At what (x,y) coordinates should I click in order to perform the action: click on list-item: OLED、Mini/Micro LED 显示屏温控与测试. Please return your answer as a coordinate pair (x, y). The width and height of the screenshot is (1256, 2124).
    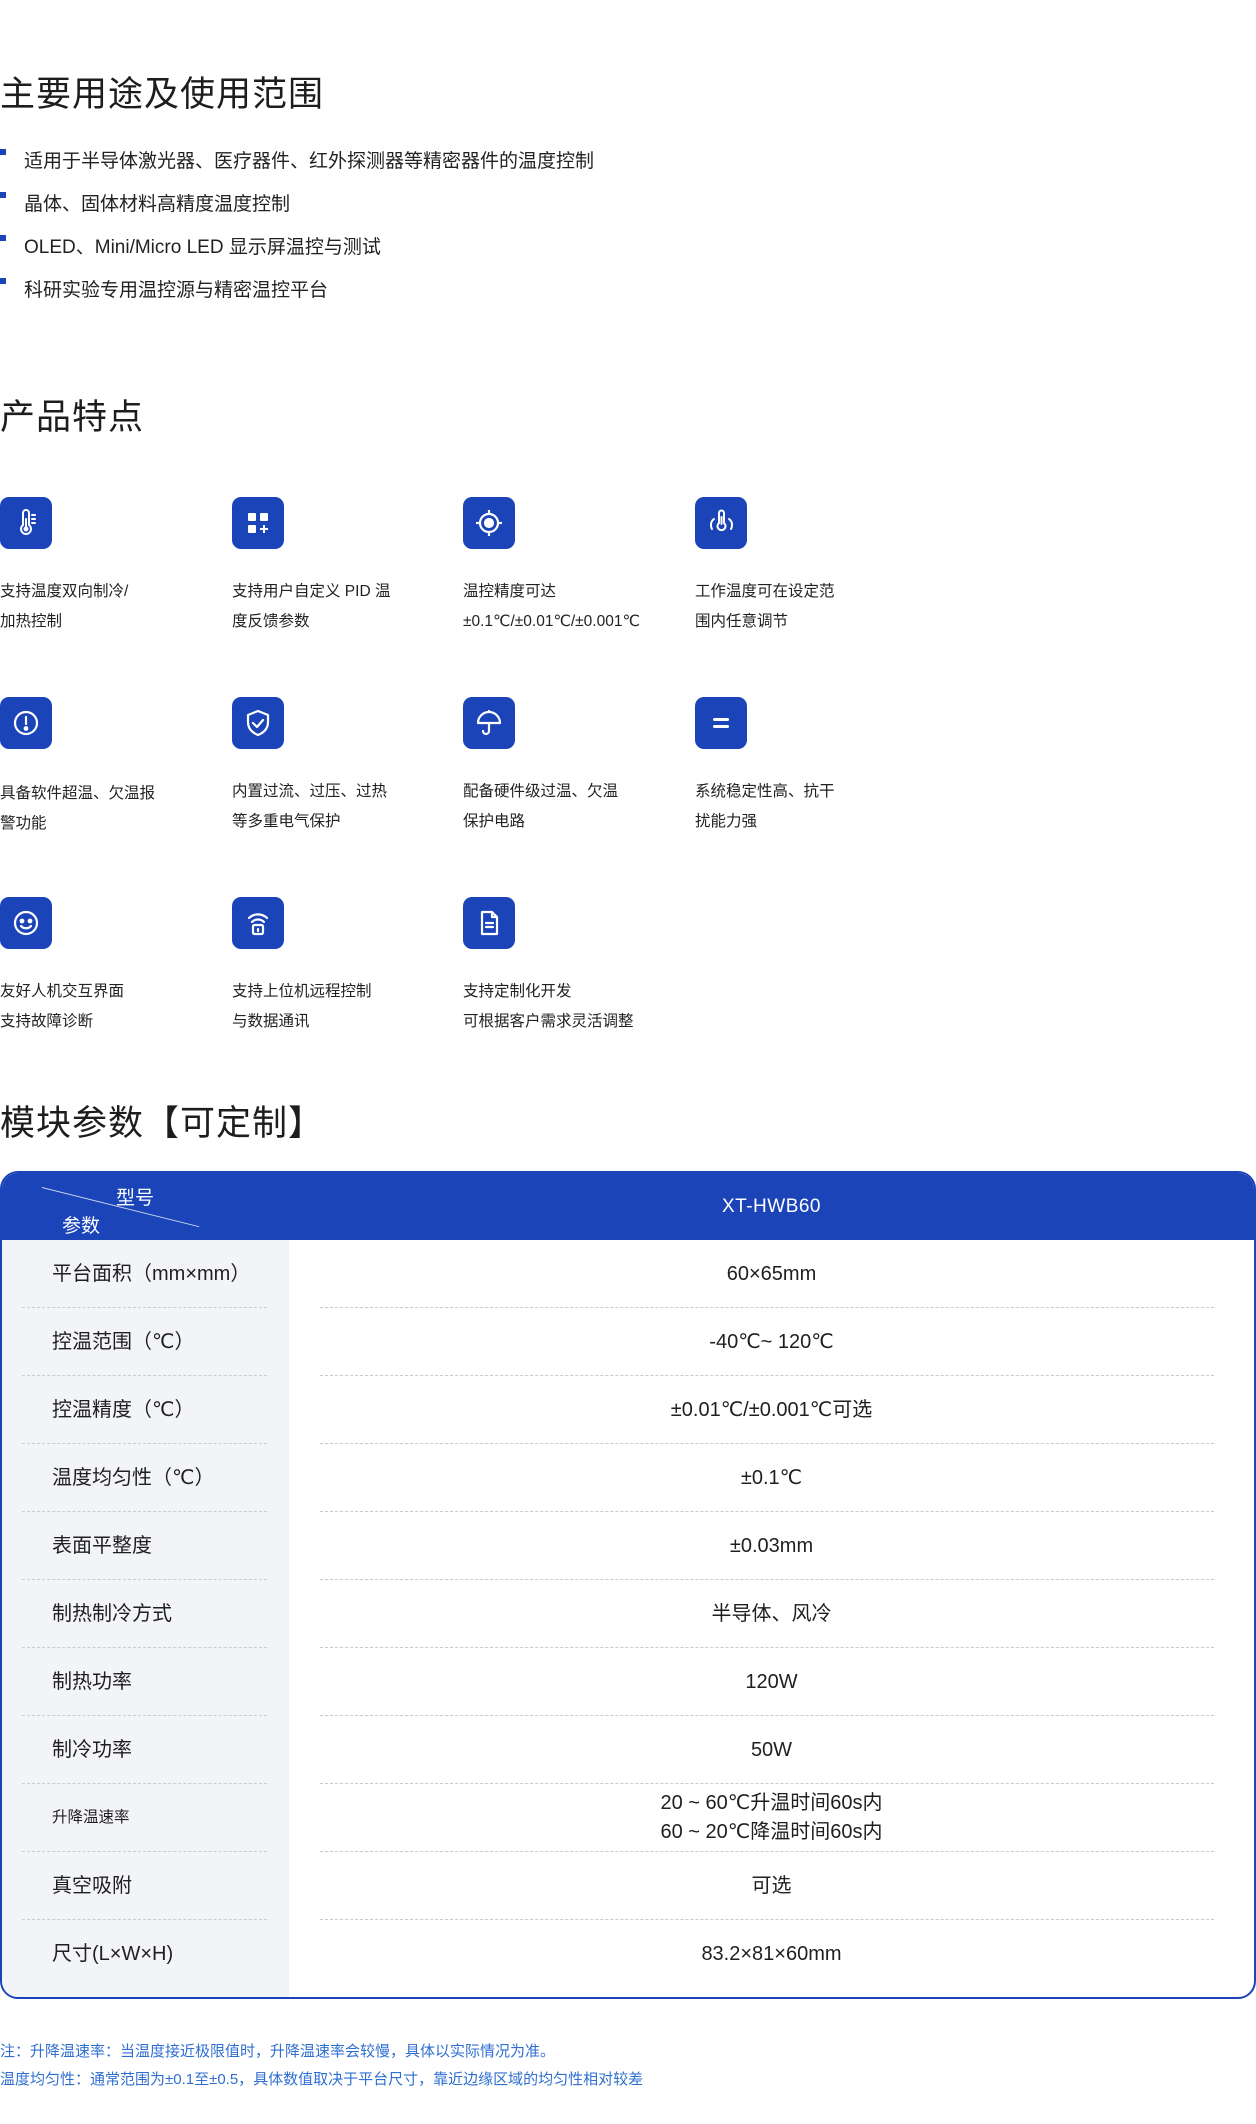
    Looking at the image, I should click on (297, 247).